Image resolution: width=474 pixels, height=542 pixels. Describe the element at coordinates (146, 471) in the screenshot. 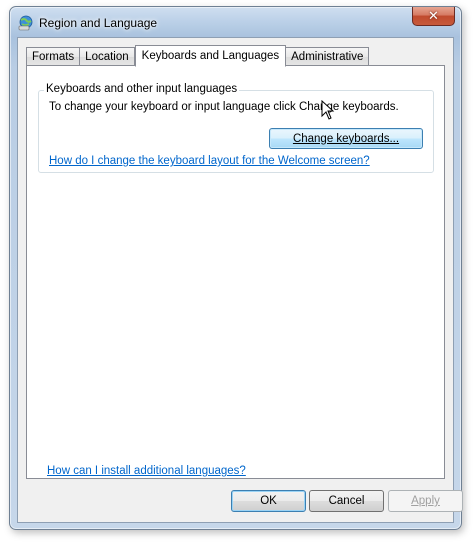

I see `install-languages-link: How can I install additional languages?` at that location.